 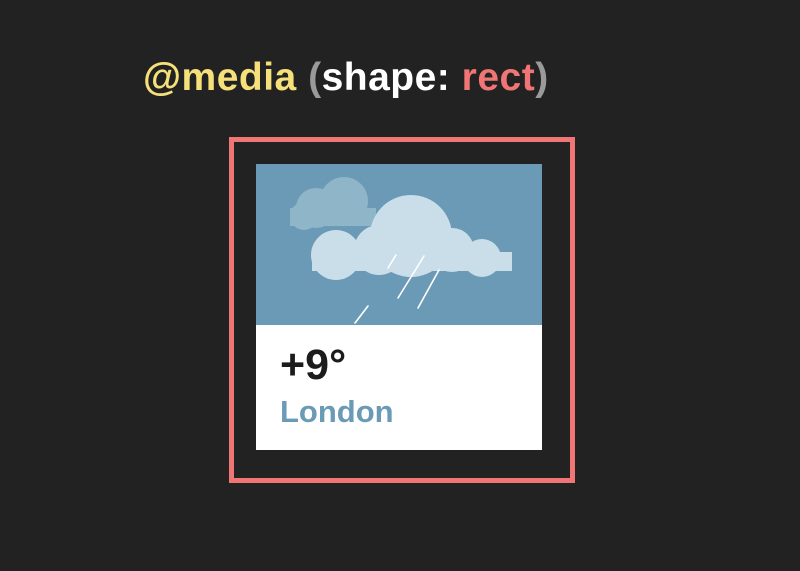 I want to click on open-paren: (, so click(x=315, y=77).